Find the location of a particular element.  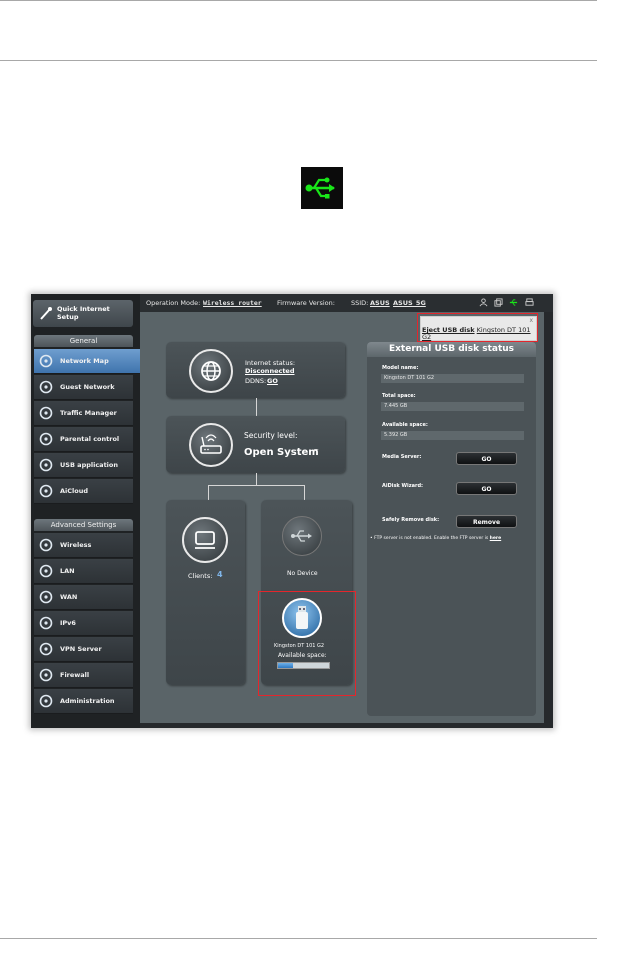

header-rule is located at coordinates (298, 60).